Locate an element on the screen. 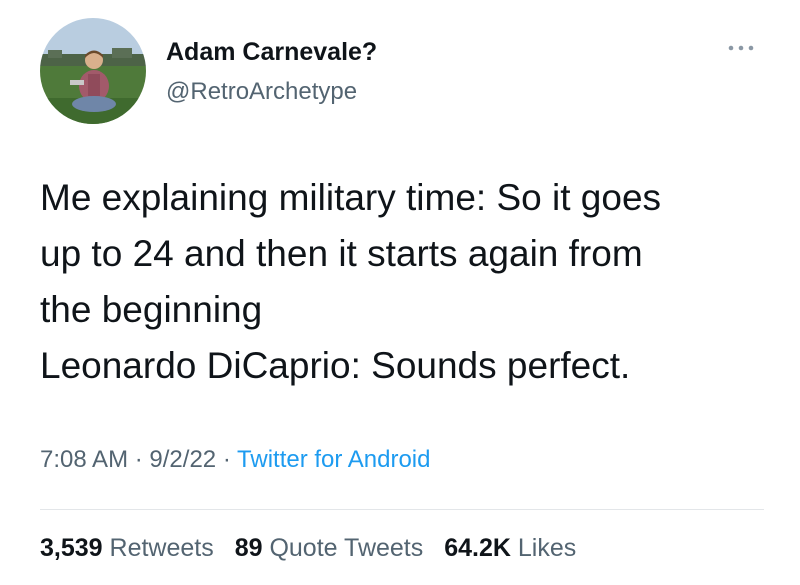  tweet-meta: 7:08 AM · 9/2/22 · Twitter for Android is located at coordinates (235, 460).